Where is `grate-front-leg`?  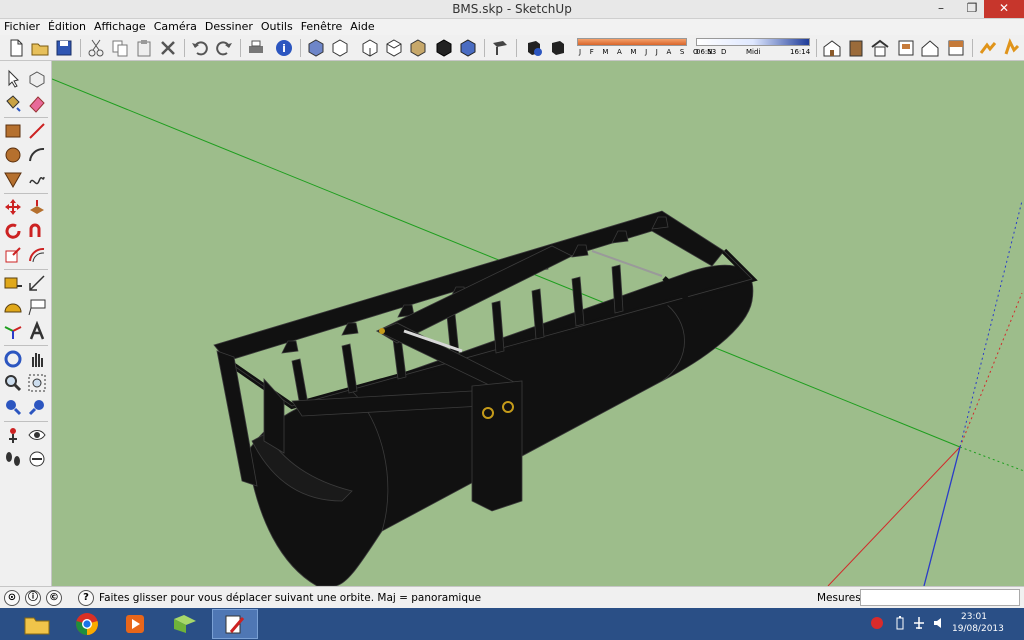
grate-front-leg is located at coordinates (274, 415).